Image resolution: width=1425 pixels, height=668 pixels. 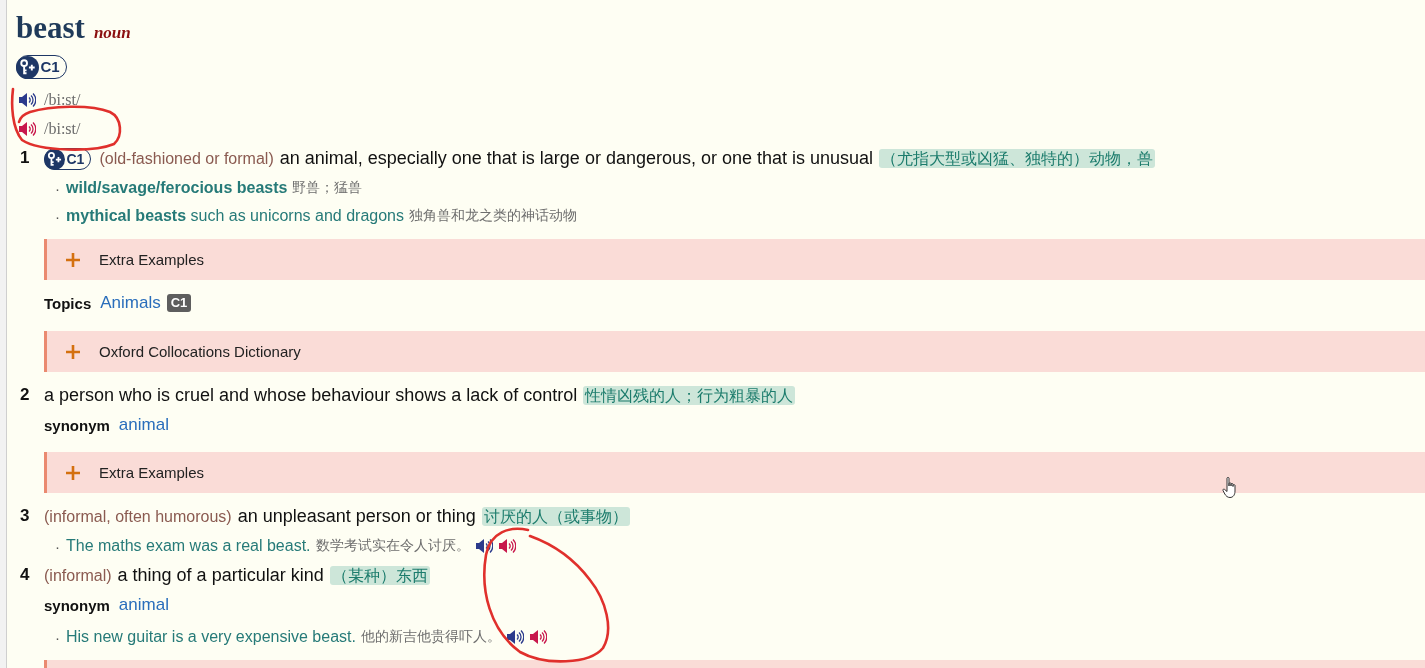 What do you see at coordinates (379, 575) in the screenshot?
I see `translation-text: （某种）东西` at bounding box center [379, 575].